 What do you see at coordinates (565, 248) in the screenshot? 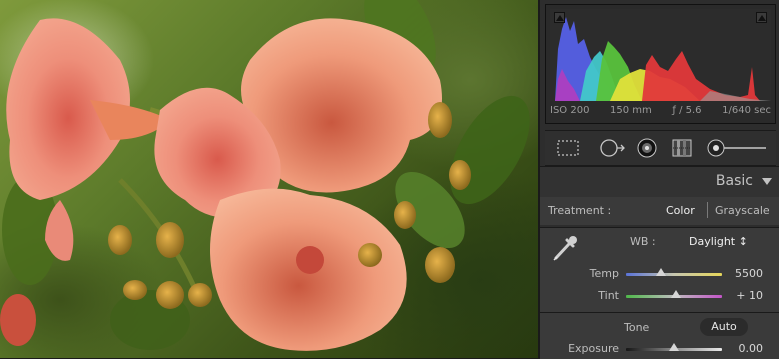
I see `eyedropper-icon` at bounding box center [565, 248].